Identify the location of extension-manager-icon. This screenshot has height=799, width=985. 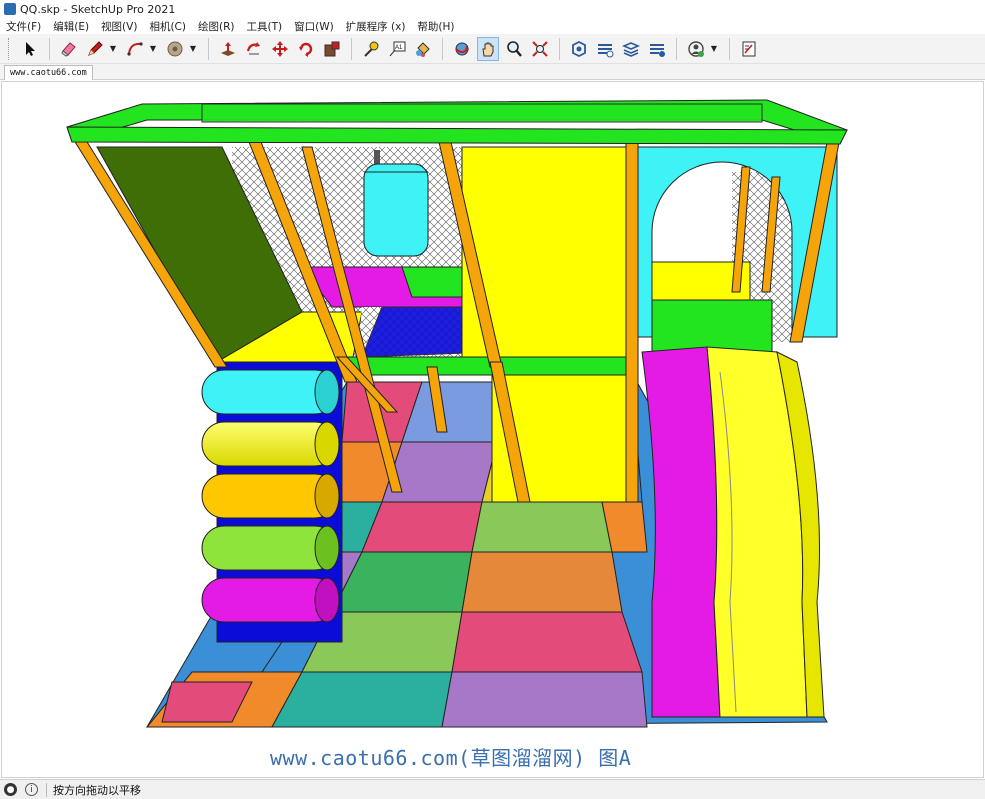
(657, 49).